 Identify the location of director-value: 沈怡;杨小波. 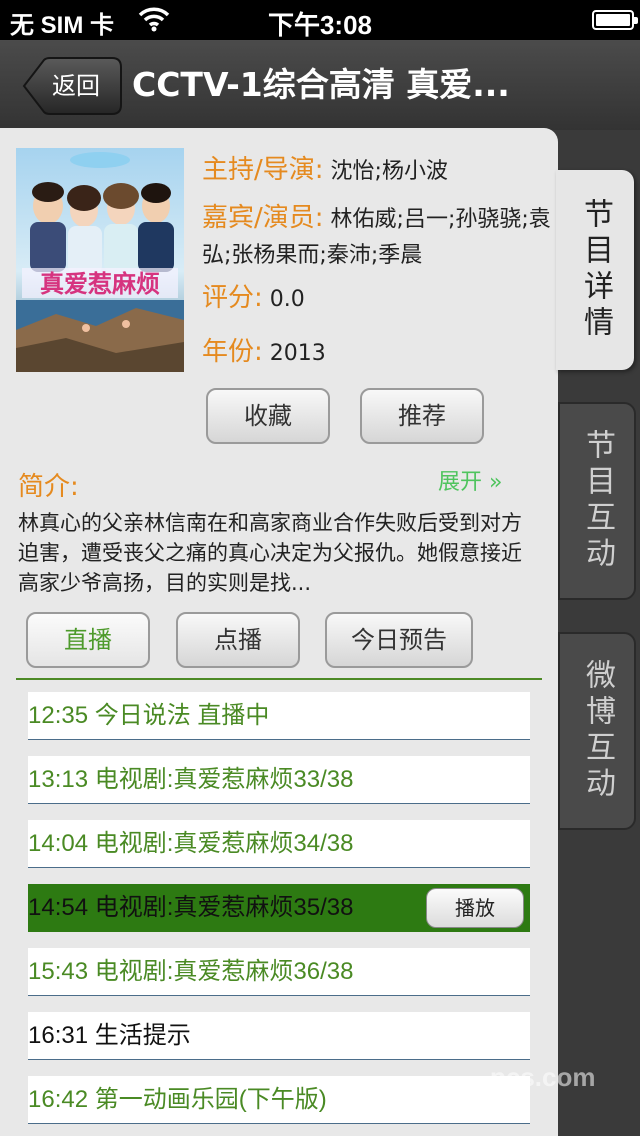
(389, 171).